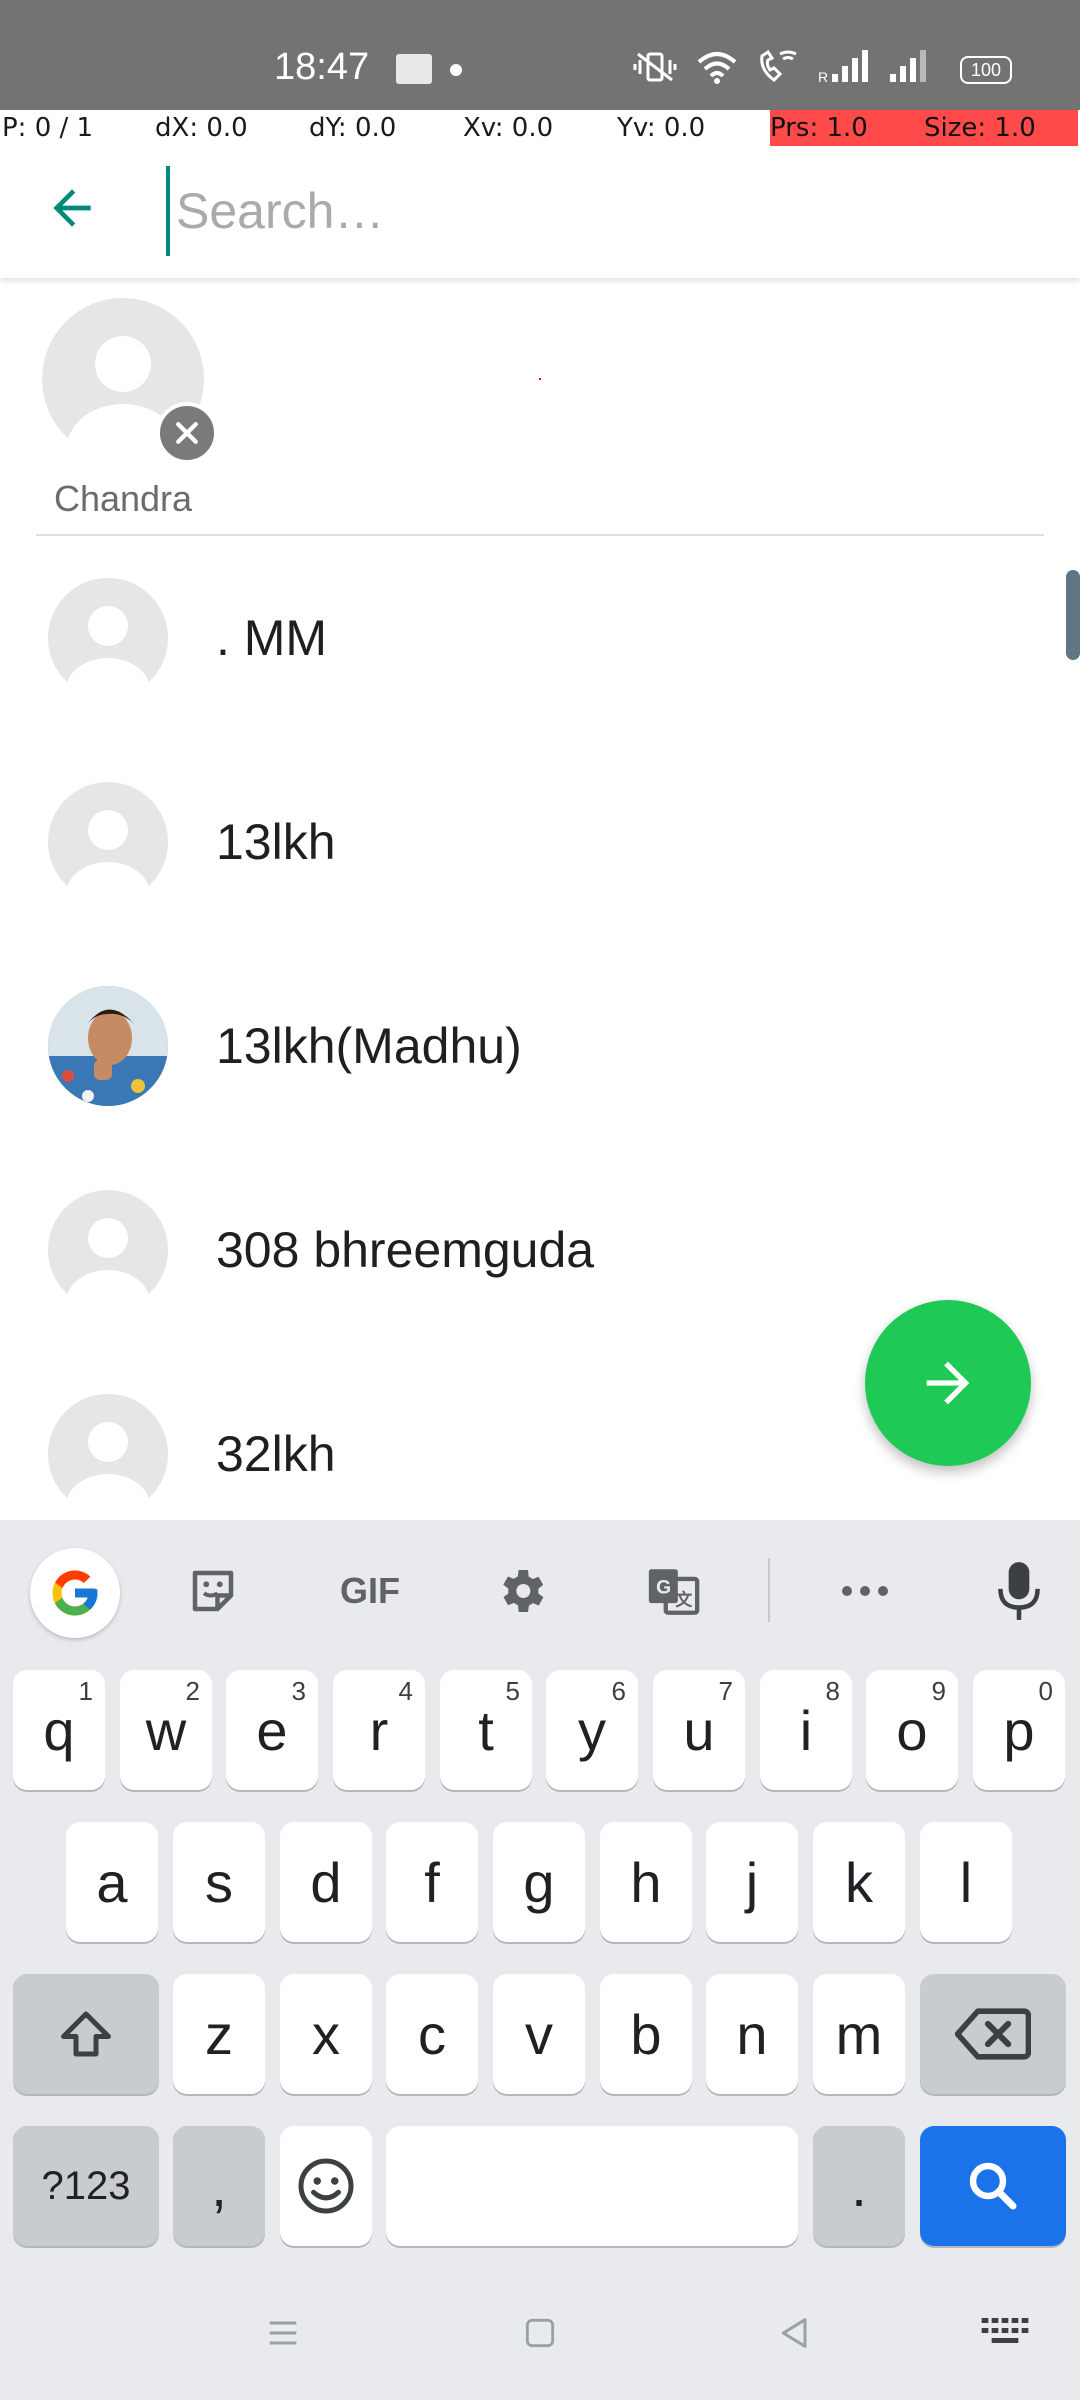 The image size is (1080, 2400). I want to click on default-avatar-icon, so click(108, 1264).